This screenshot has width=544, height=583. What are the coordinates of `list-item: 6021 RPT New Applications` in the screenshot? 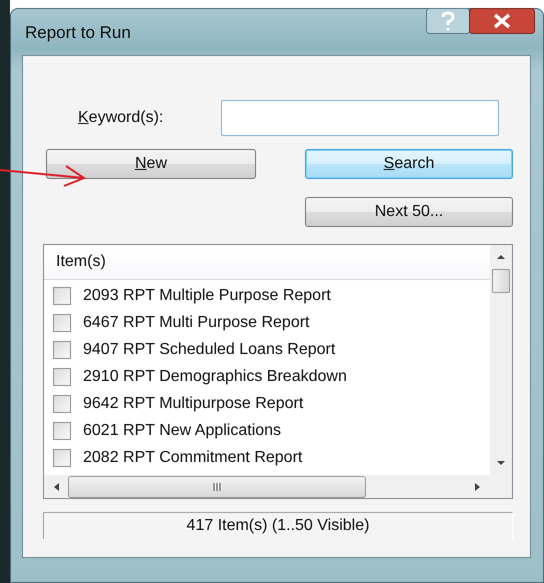 It's located at (182, 431).